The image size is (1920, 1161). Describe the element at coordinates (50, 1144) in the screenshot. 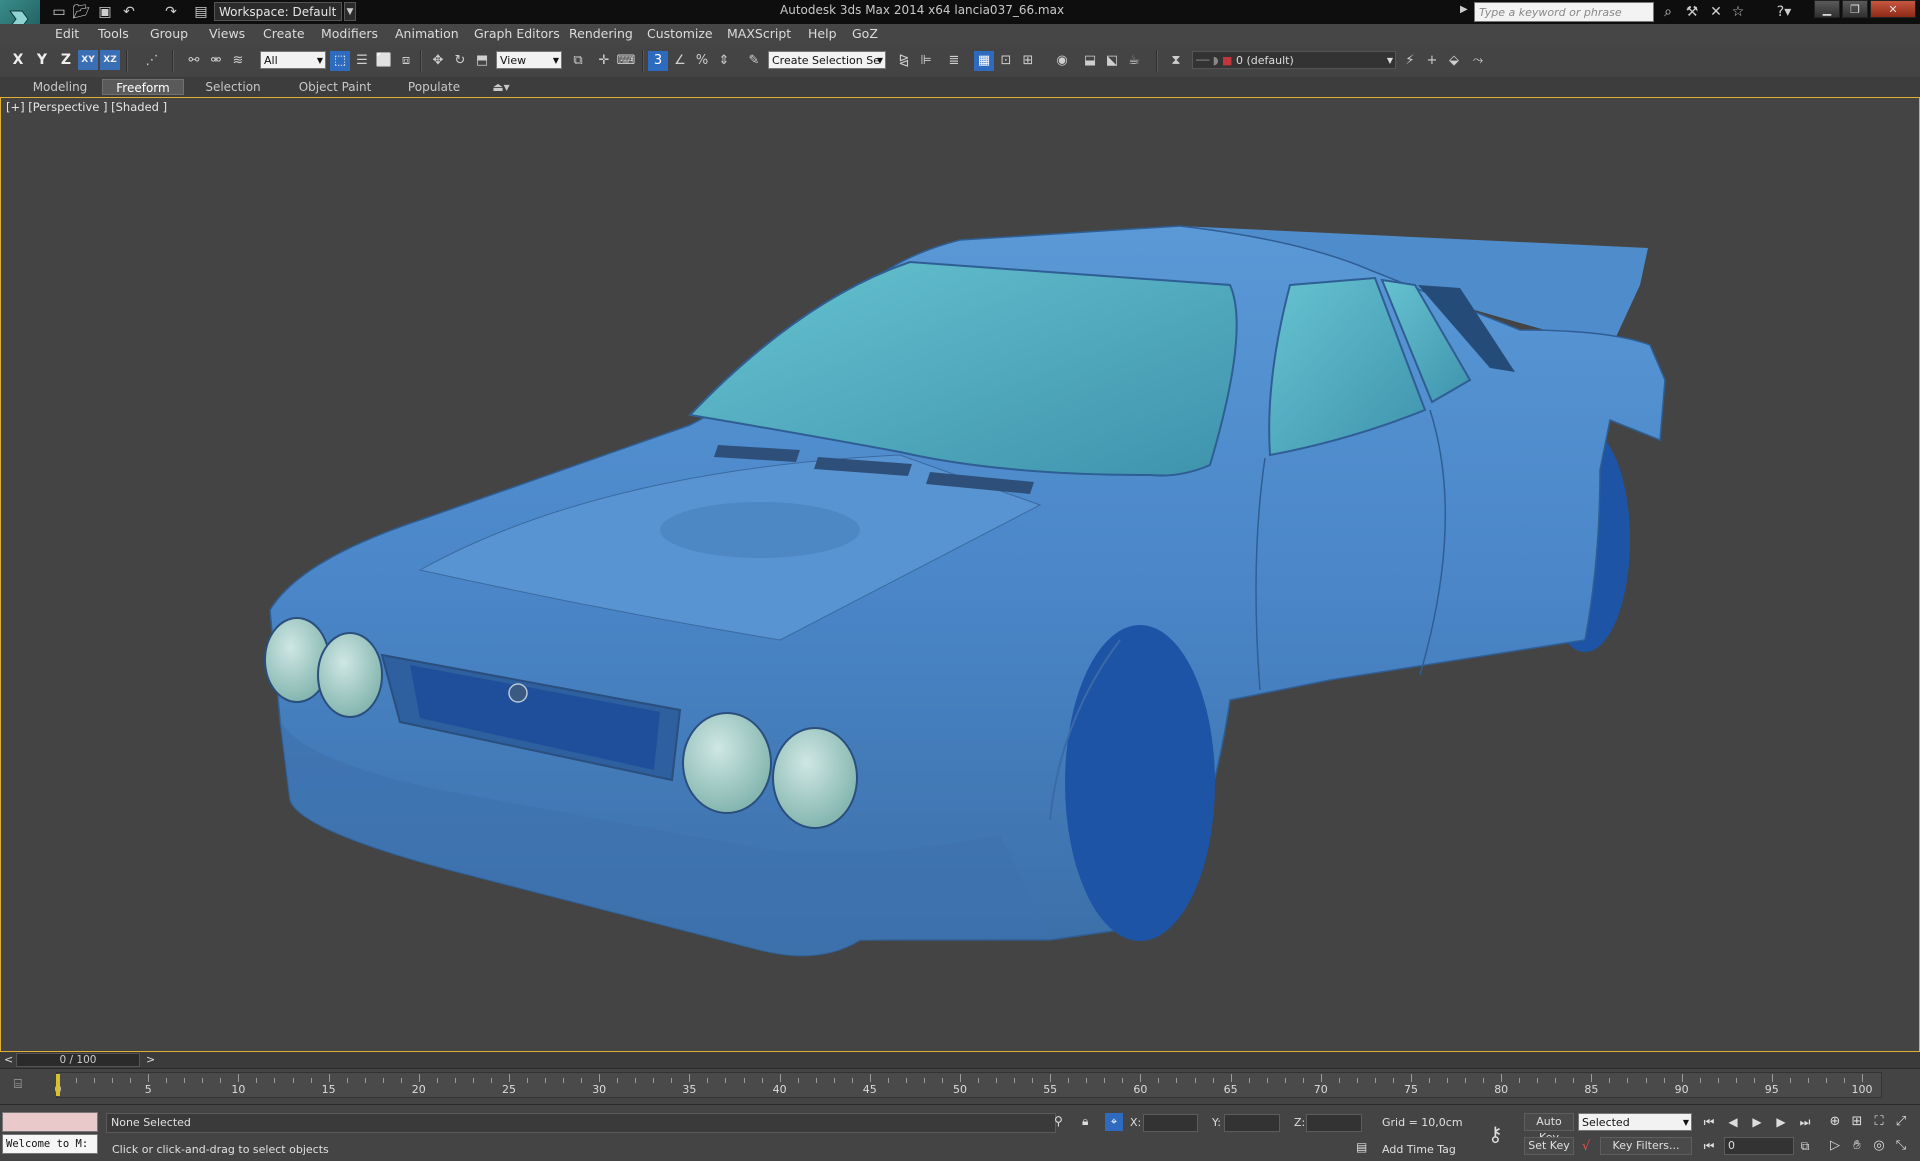

I see `maxscript-mini-listener: Welcome to M:` at that location.